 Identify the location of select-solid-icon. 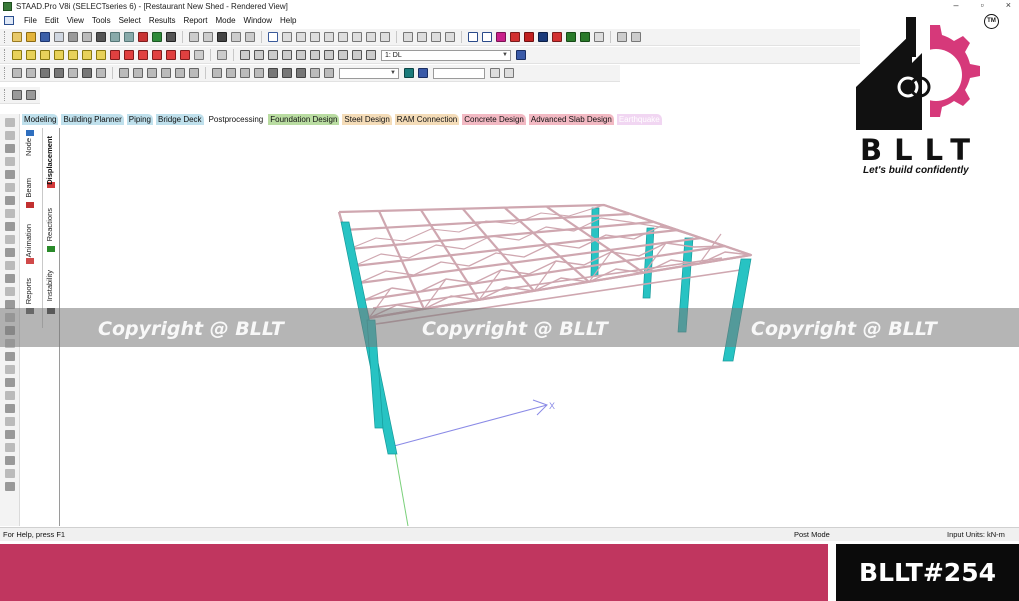
(10, 161).